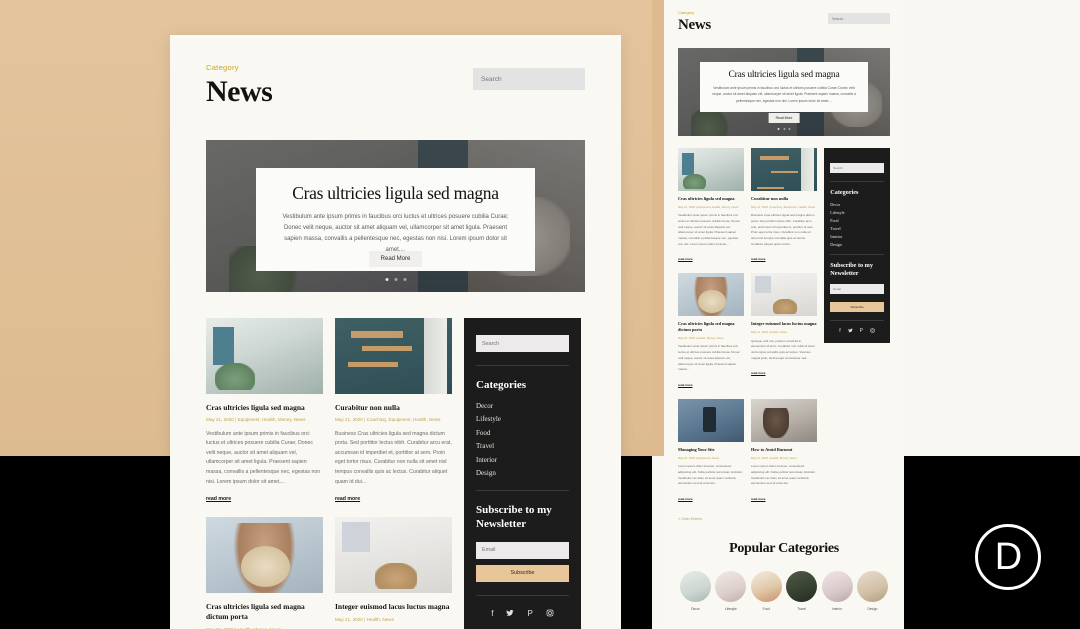  Describe the element at coordinates (522, 550) in the screenshot. I see `newsletter-email-input` at that location.